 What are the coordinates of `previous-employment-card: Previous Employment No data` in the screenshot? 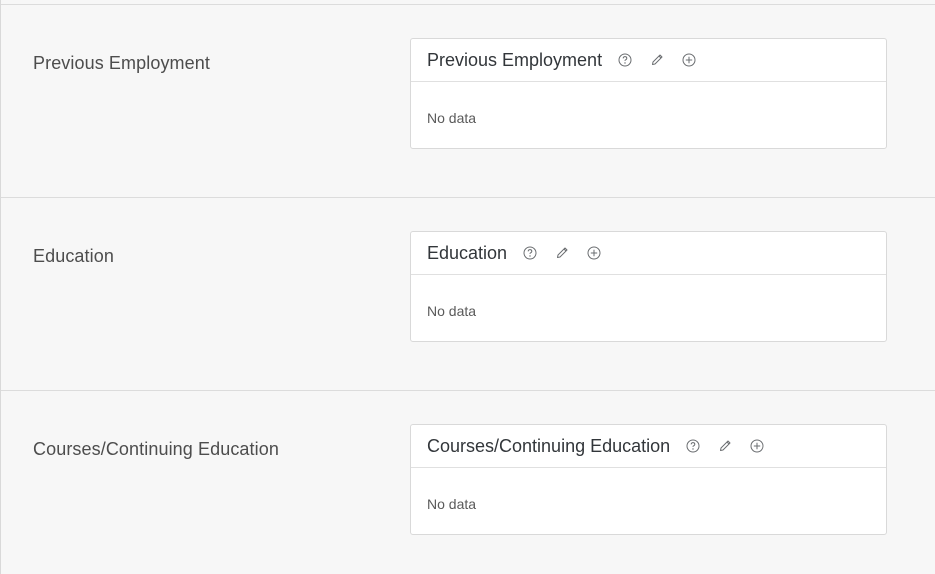 It's located at (648, 93).